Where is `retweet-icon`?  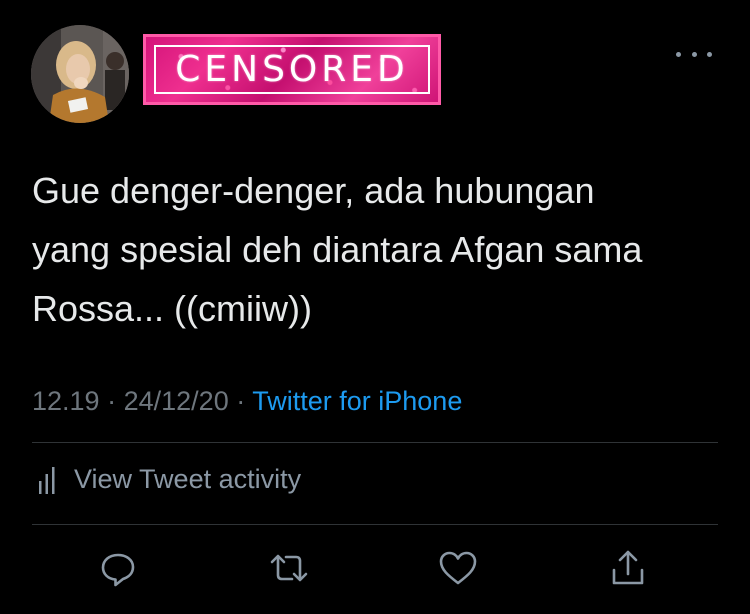
retweet-icon is located at coordinates (289, 568).